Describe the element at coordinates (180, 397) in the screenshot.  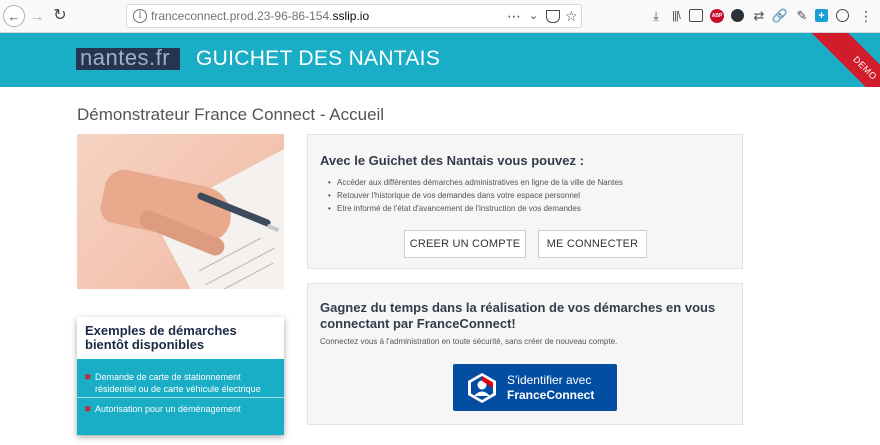
I see `divider` at that location.